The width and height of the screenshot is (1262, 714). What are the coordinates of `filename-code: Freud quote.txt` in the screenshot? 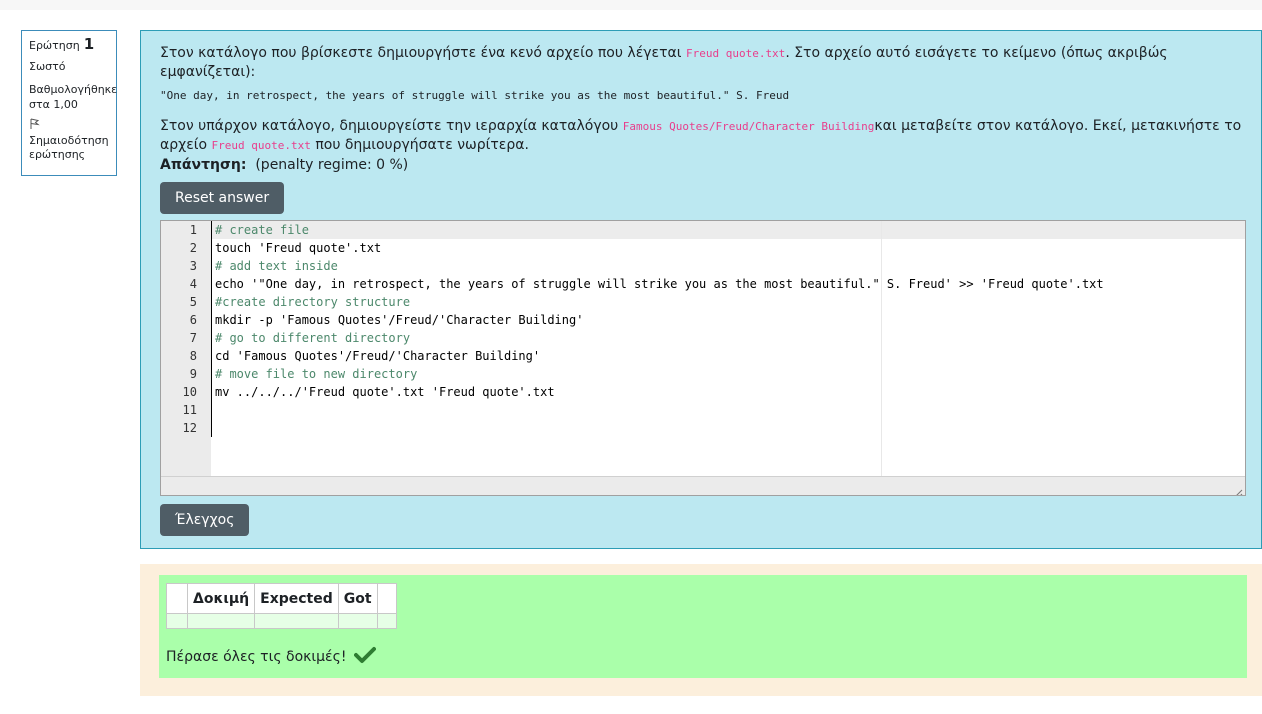 It's located at (735, 53).